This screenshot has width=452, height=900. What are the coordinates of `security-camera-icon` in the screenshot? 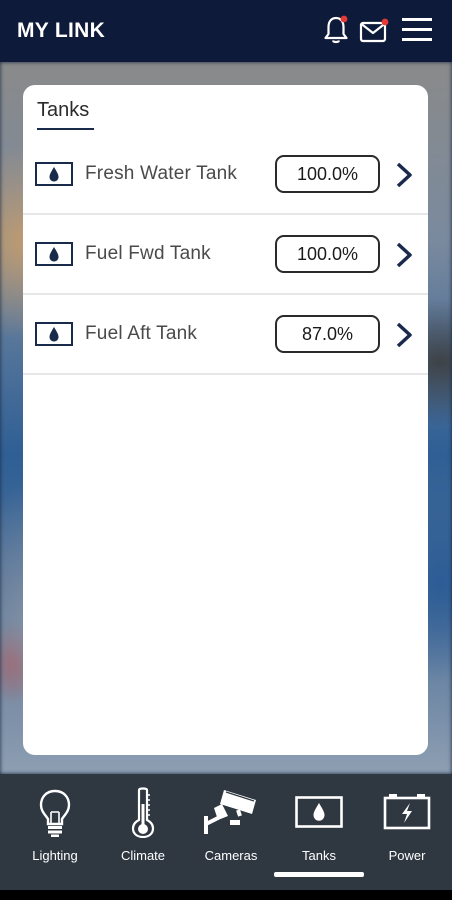 It's located at (231, 811).